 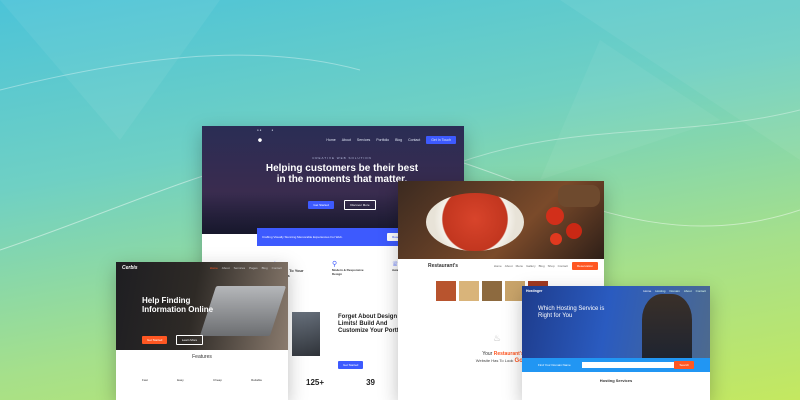 I want to click on soup-photo, so click(x=501, y=220).